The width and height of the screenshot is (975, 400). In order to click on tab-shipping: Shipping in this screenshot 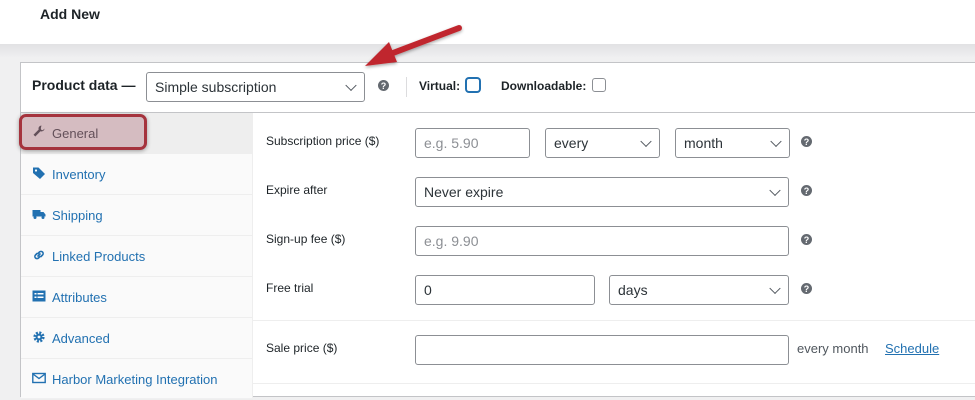, I will do `click(137, 215)`.